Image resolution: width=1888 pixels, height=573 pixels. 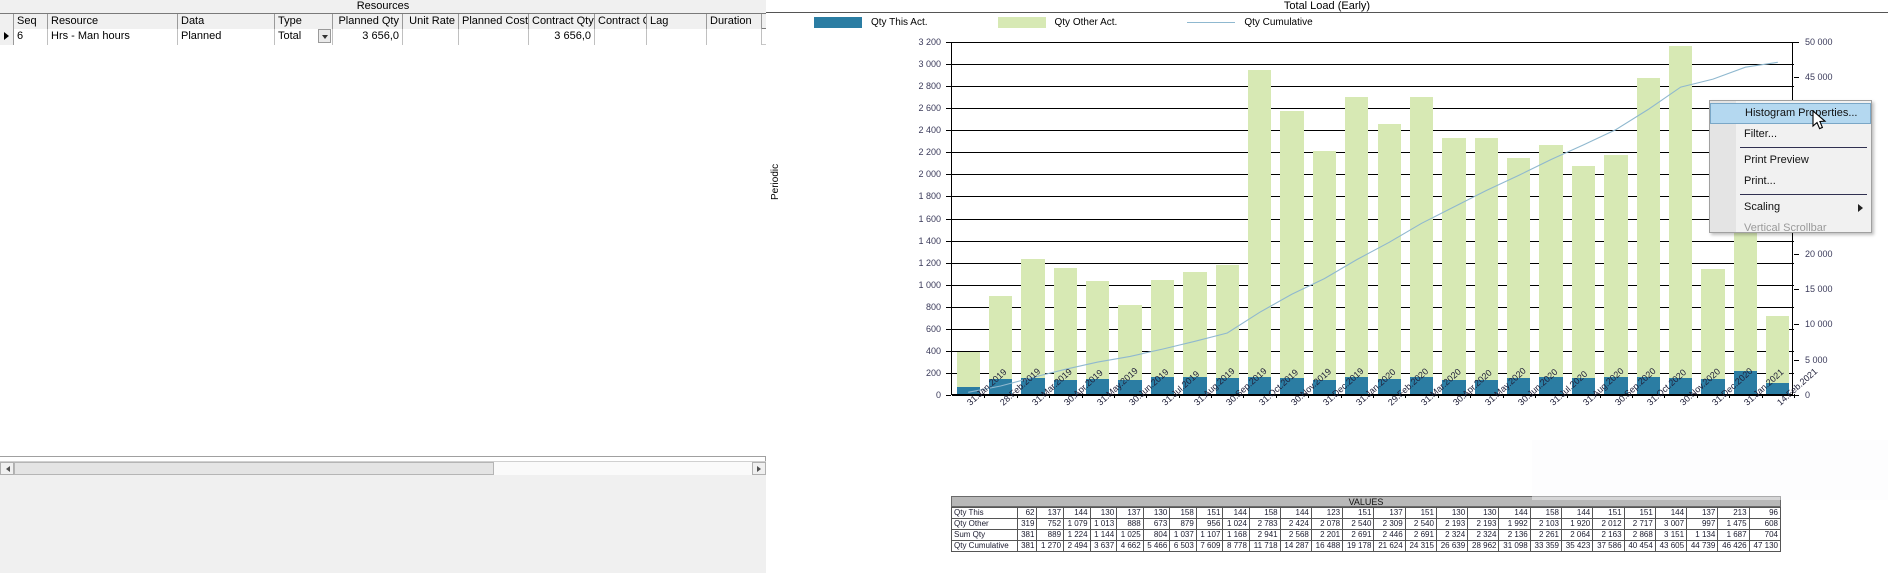 What do you see at coordinates (113, 21) in the screenshot?
I see `column-header-resource: Resource` at bounding box center [113, 21].